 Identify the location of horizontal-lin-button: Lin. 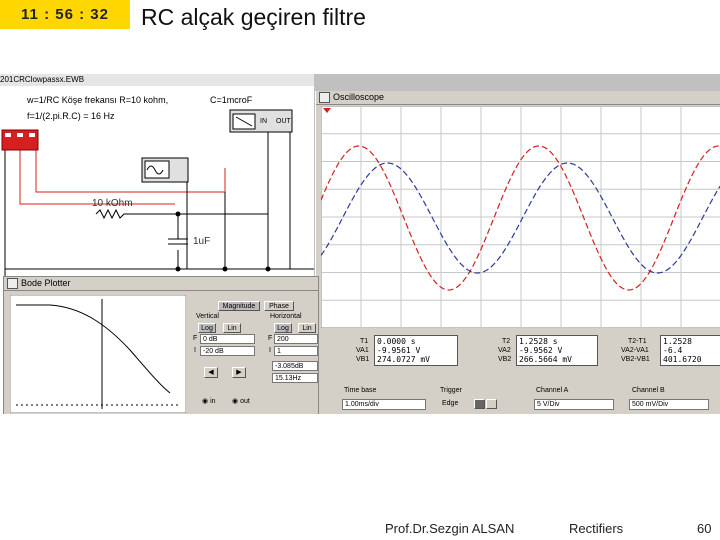
(307, 328).